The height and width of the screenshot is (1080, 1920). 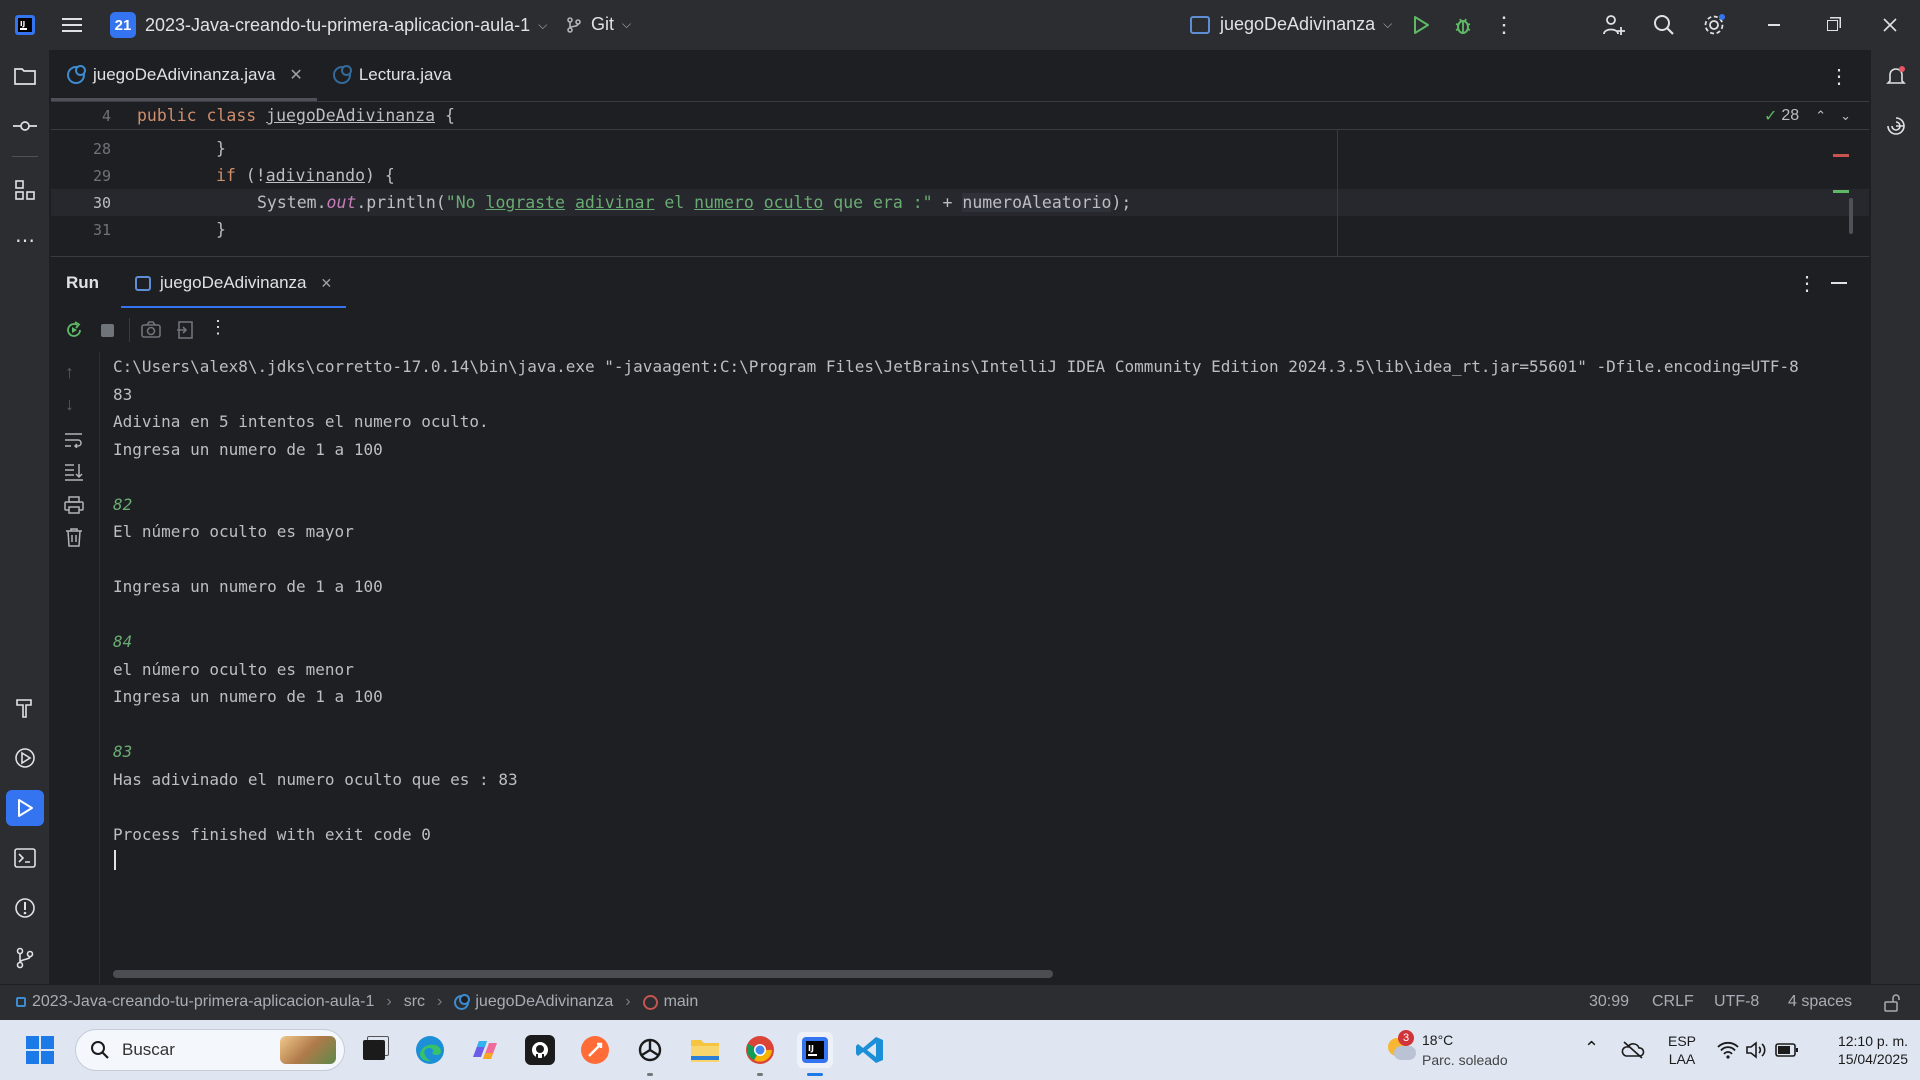 I want to click on run-config-selector: juegoDeAdivinanza ⌵, so click(x=1291, y=24).